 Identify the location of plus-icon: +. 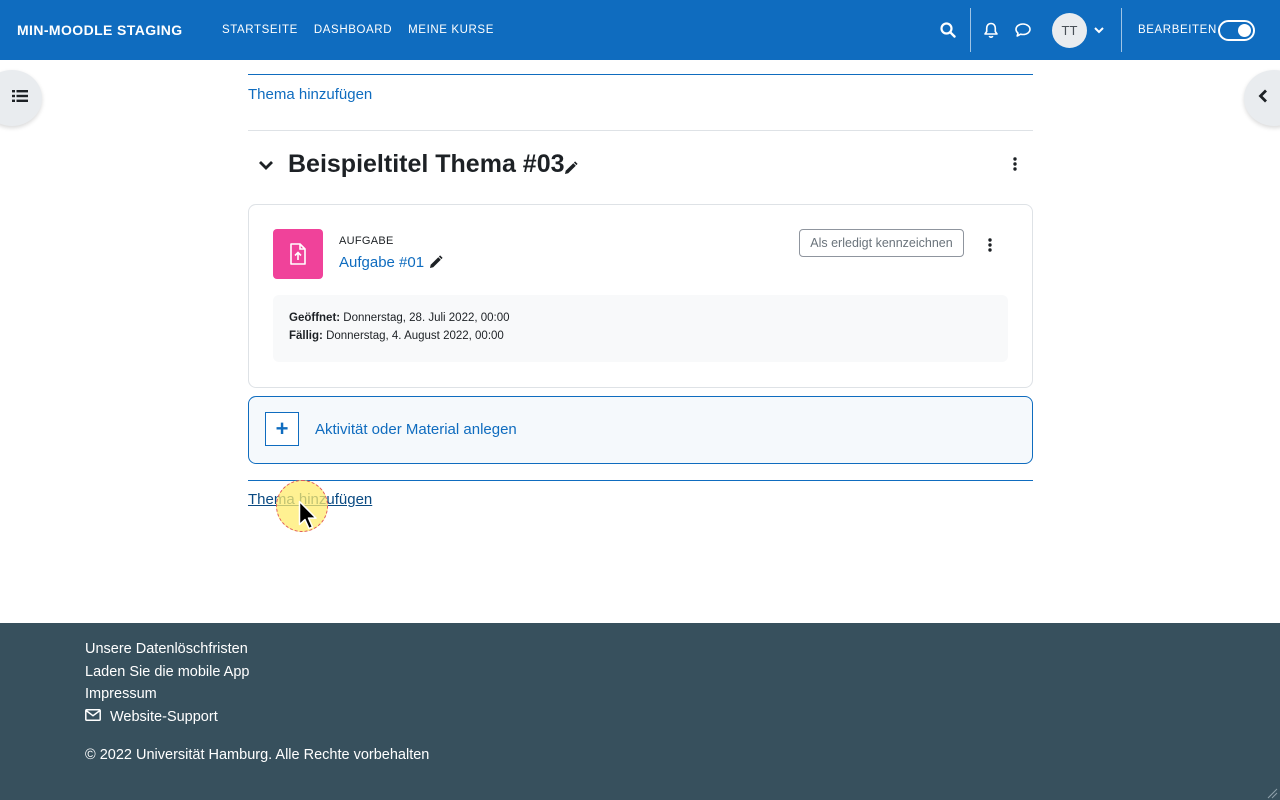
(282, 429).